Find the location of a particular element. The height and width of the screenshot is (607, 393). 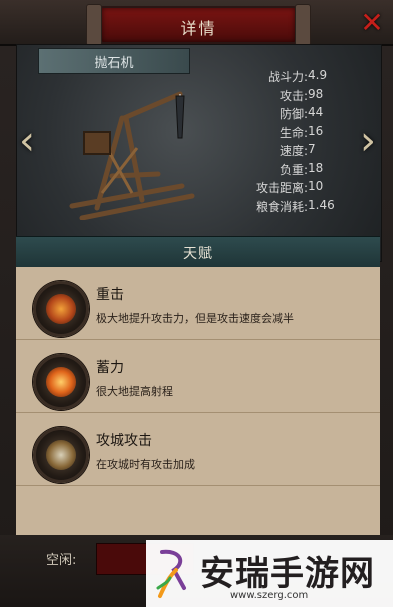

title-ornament-left is located at coordinates (94, 25).